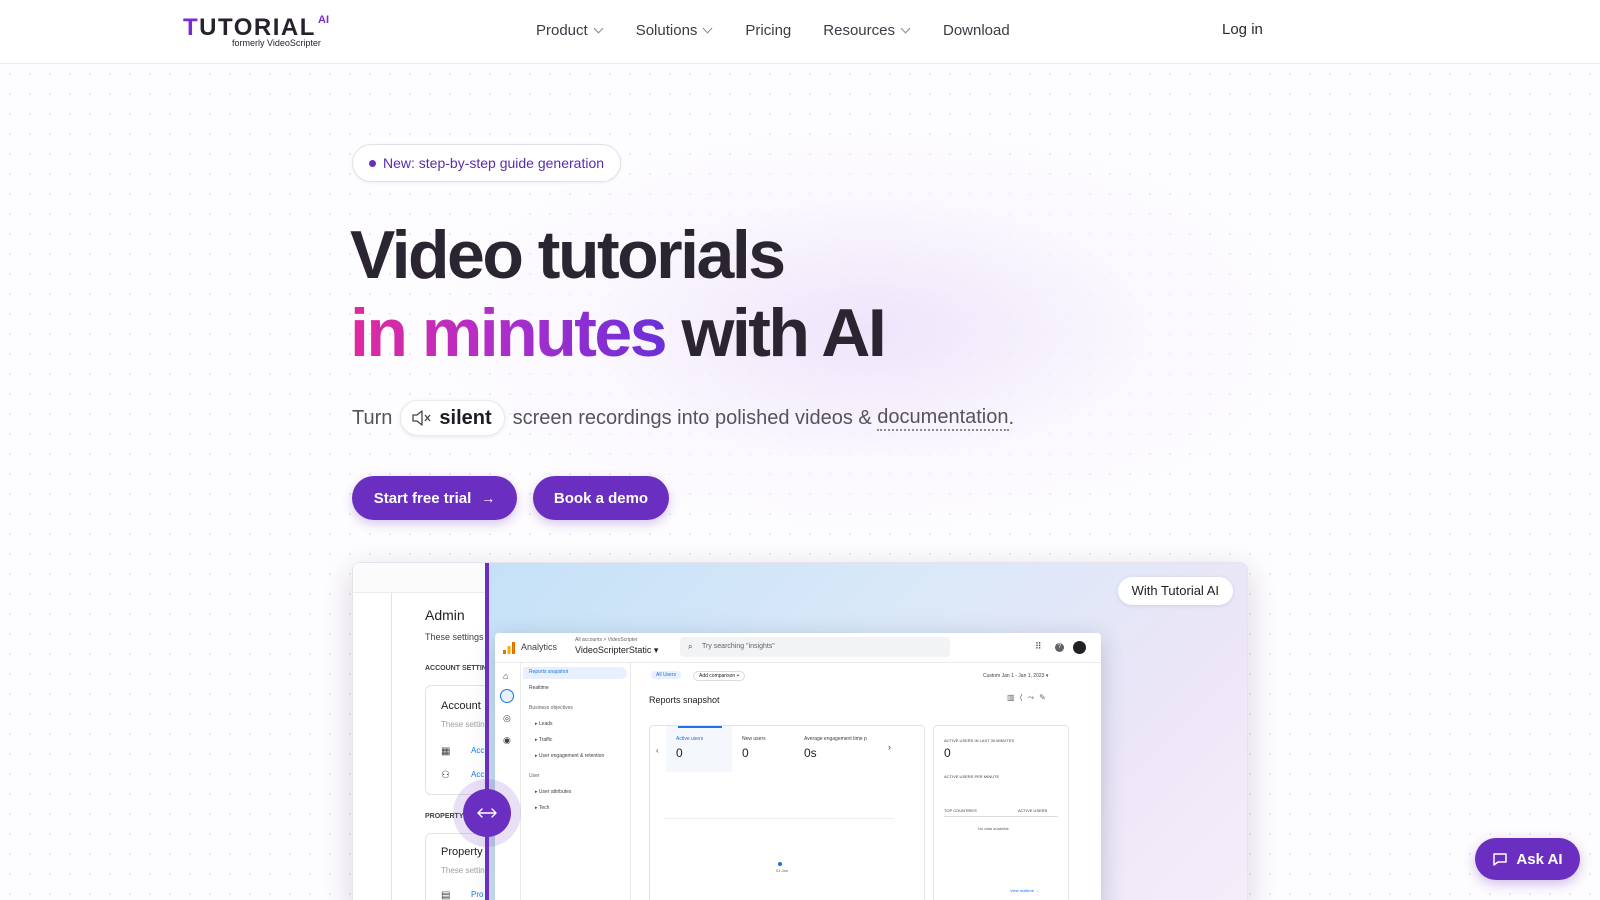 This screenshot has height=900, width=1600. Describe the element at coordinates (780, 864) in the screenshot. I see `chart-point` at that location.